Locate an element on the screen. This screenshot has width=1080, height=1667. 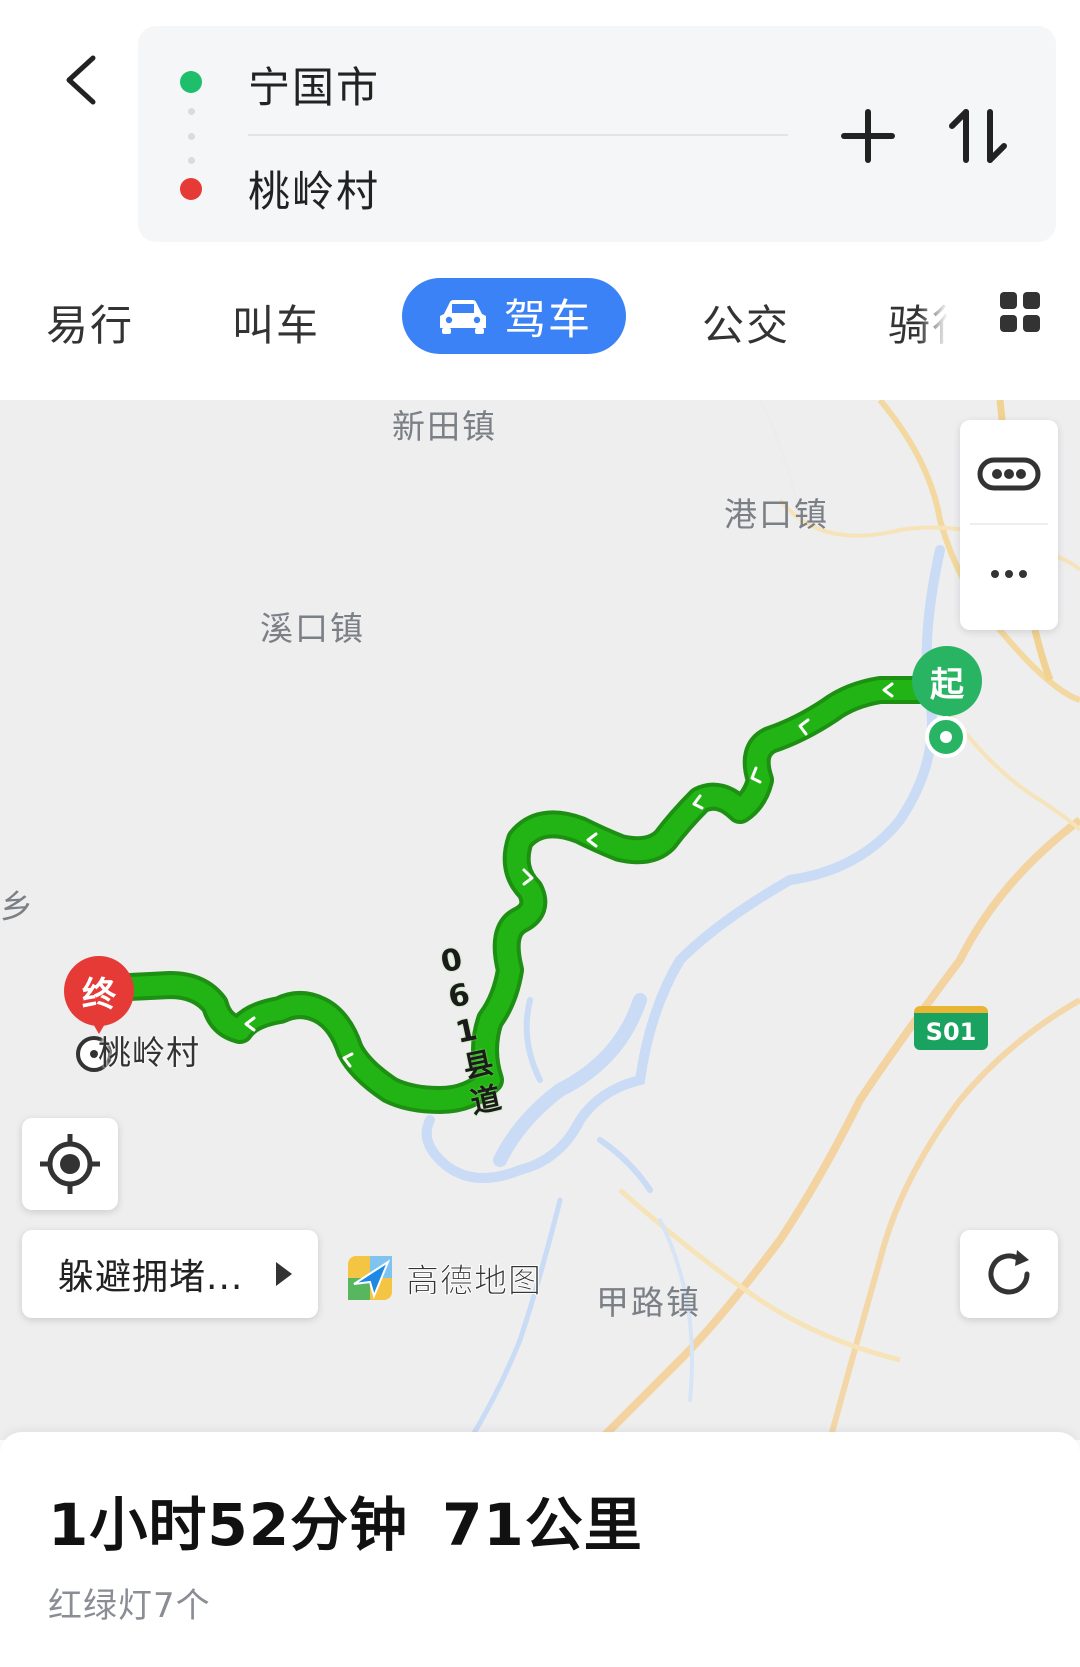
route-distance: 71公里 is located at coordinates (542, 1525).